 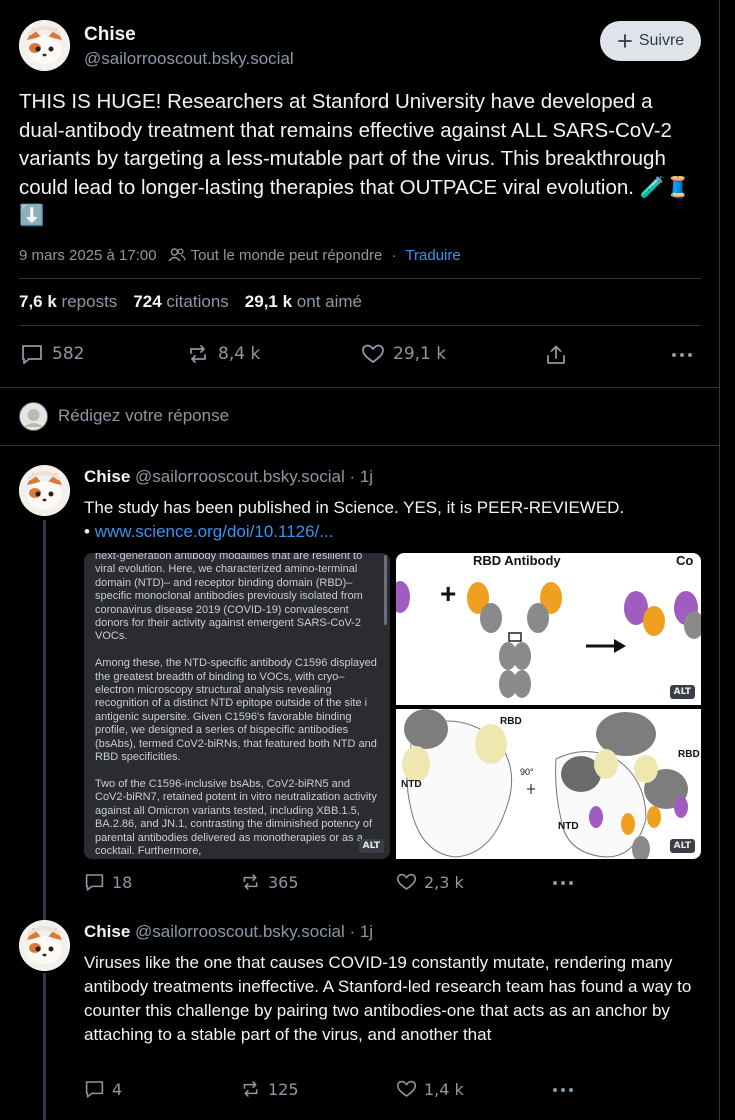 What do you see at coordinates (177, 255) in the screenshot?
I see `people-icon` at bounding box center [177, 255].